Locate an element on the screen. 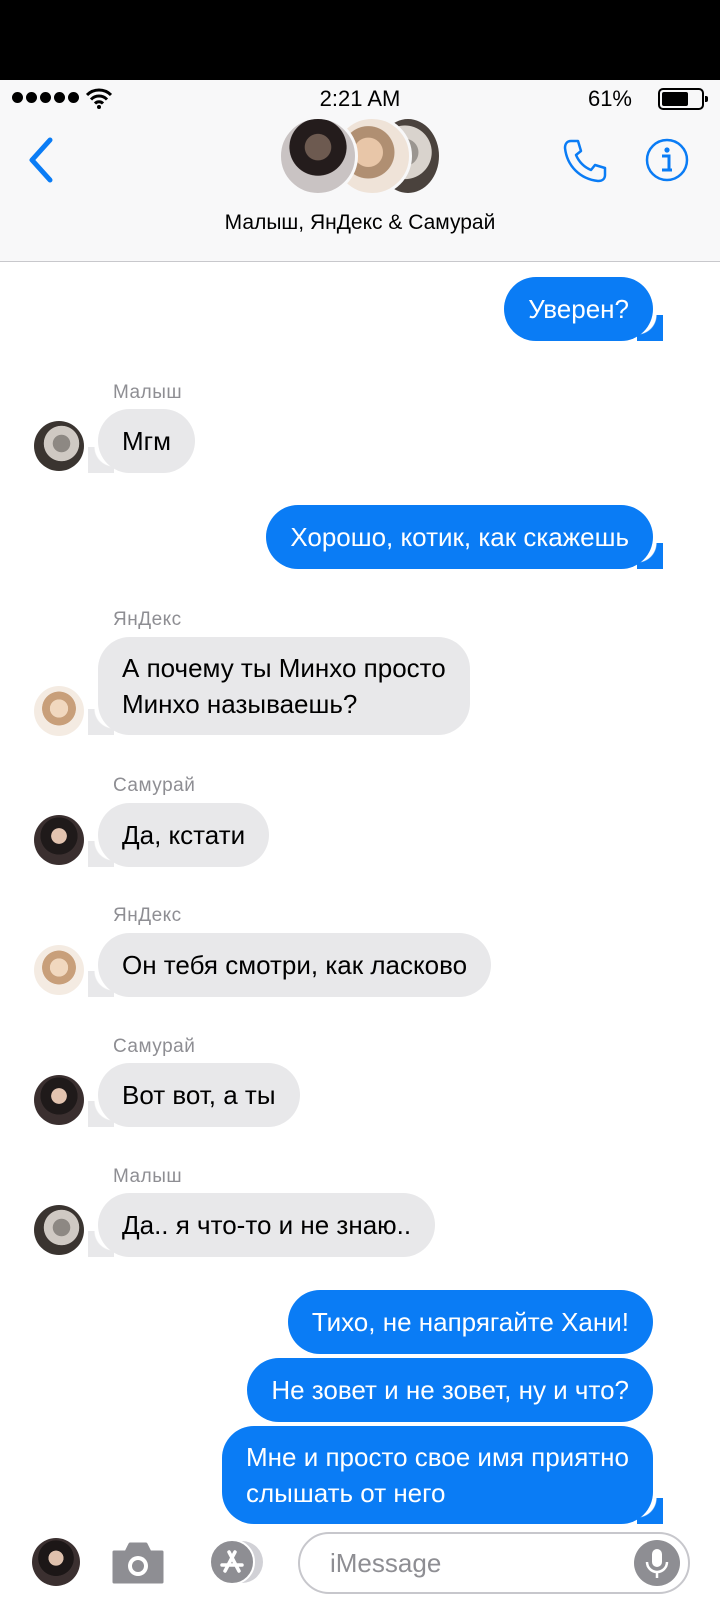 This screenshot has height=1612, width=720. incoming-message: Да, кстати is located at coordinates (178, 835).